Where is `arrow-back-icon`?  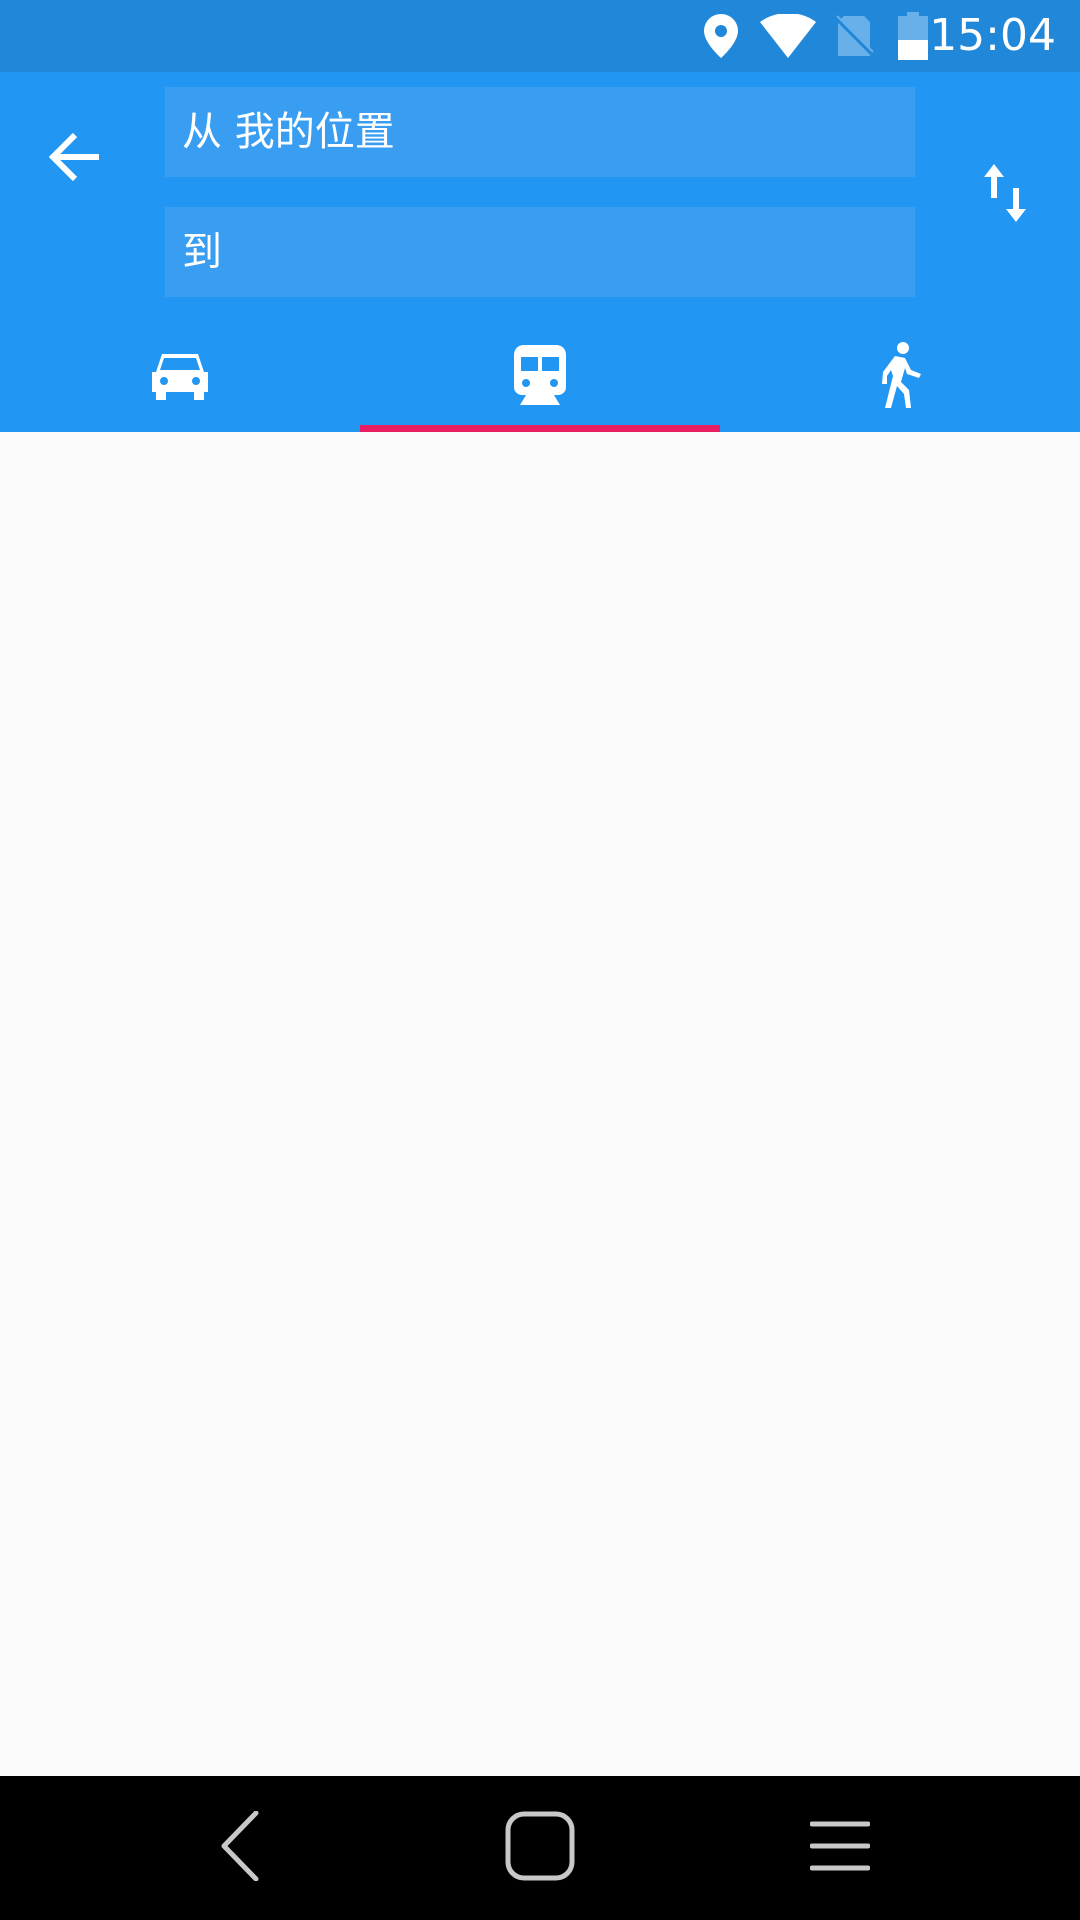 arrow-back-icon is located at coordinates (74, 158).